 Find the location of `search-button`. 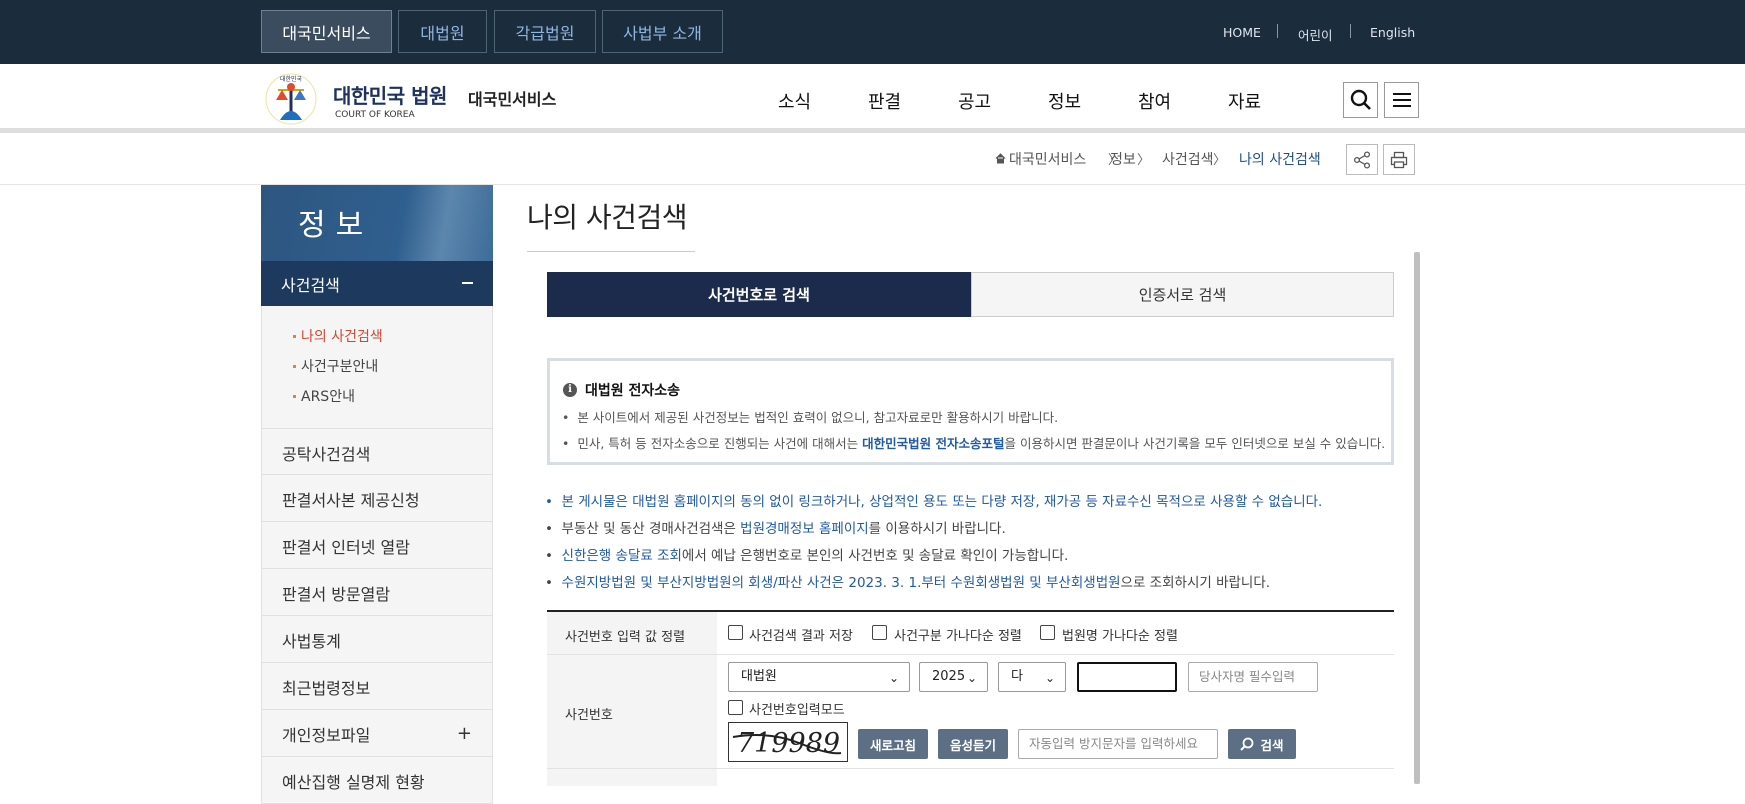

search-button is located at coordinates (1360, 100).